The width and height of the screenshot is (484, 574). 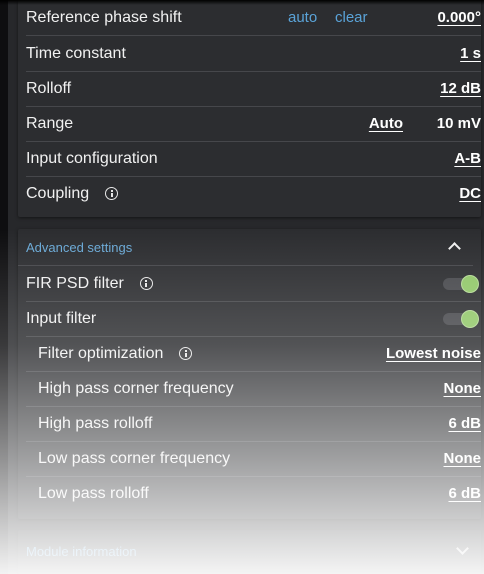 I want to click on advanced-settings-header: Advanced settings, so click(x=245, y=247).